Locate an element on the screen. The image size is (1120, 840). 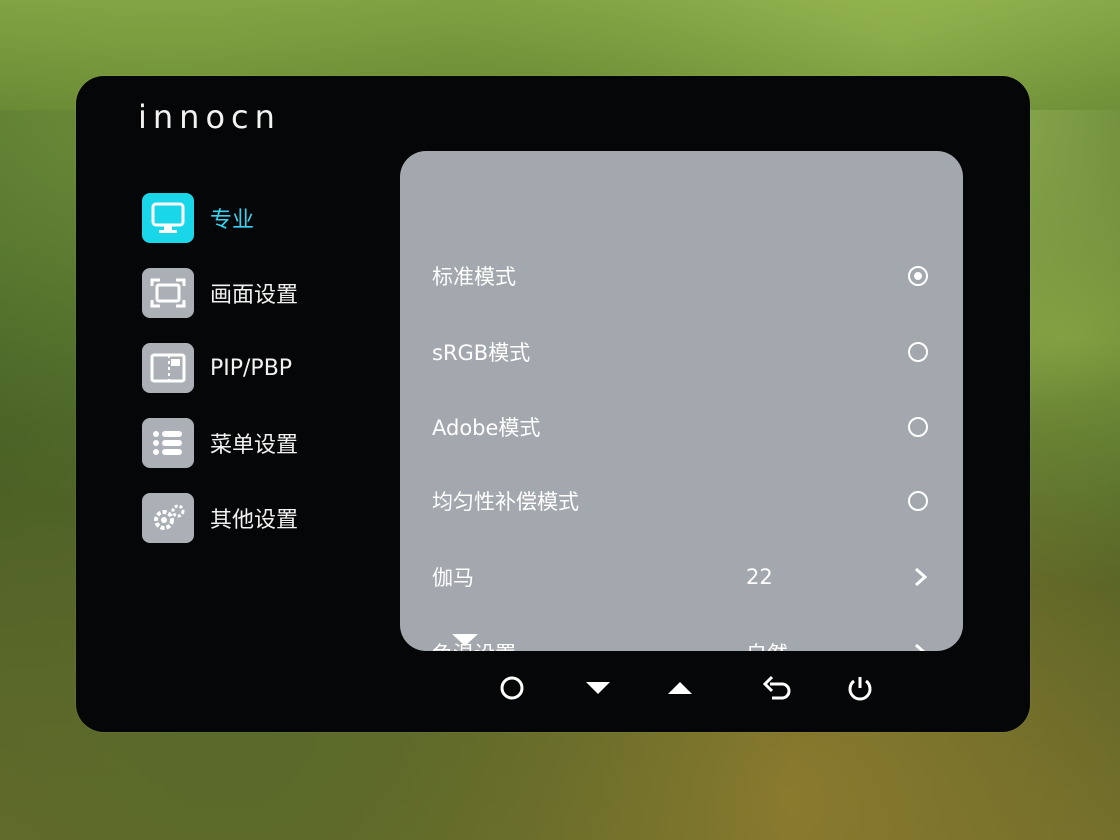
color-temp-value: 自然 is located at coordinates (767, 644).